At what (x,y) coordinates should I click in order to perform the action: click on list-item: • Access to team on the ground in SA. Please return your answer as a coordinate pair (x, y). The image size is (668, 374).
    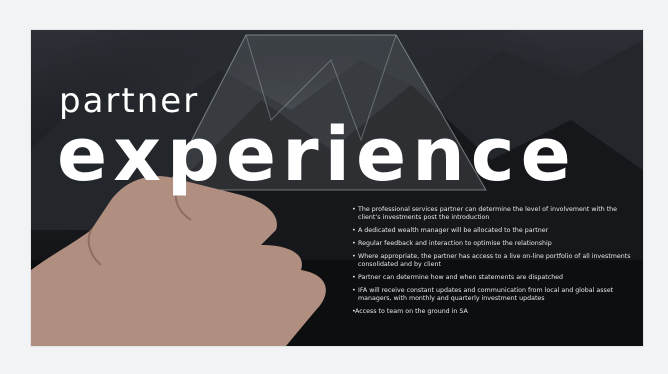
    Looking at the image, I should click on (410, 311).